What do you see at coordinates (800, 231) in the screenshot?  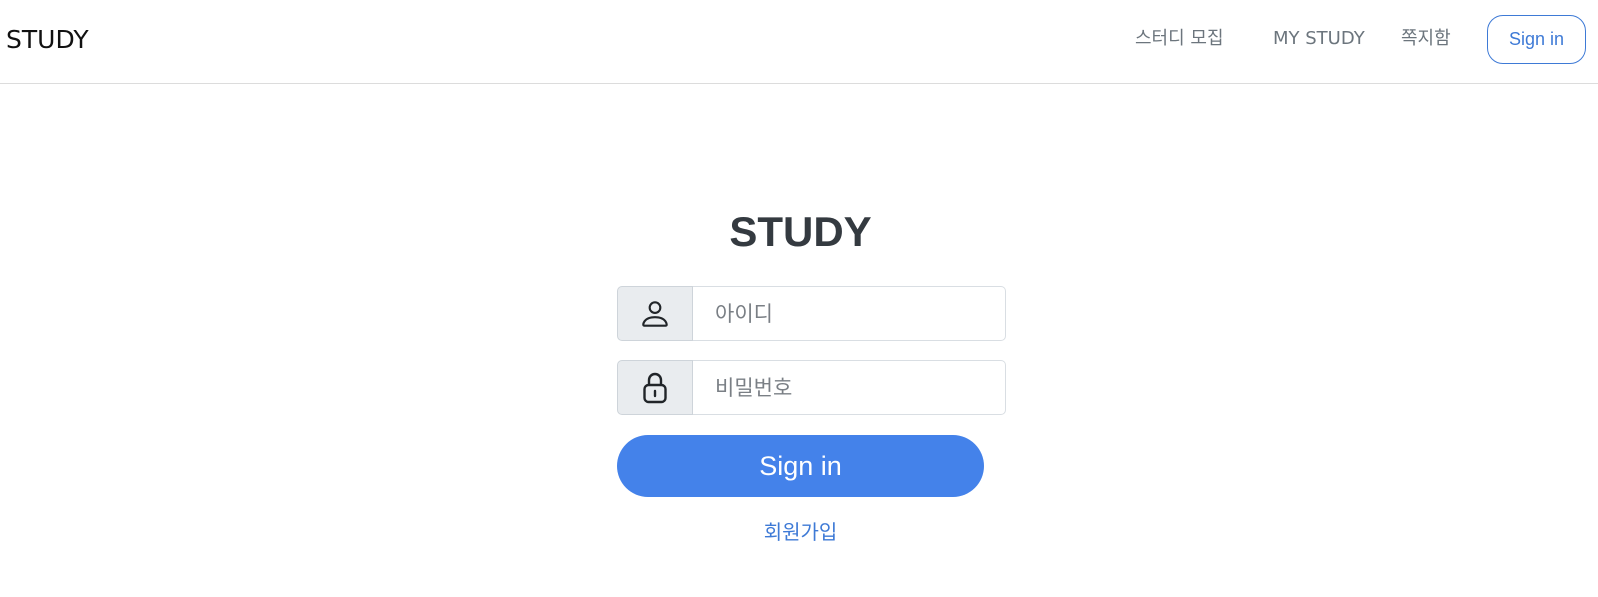 I see `login-title: STUDY` at bounding box center [800, 231].